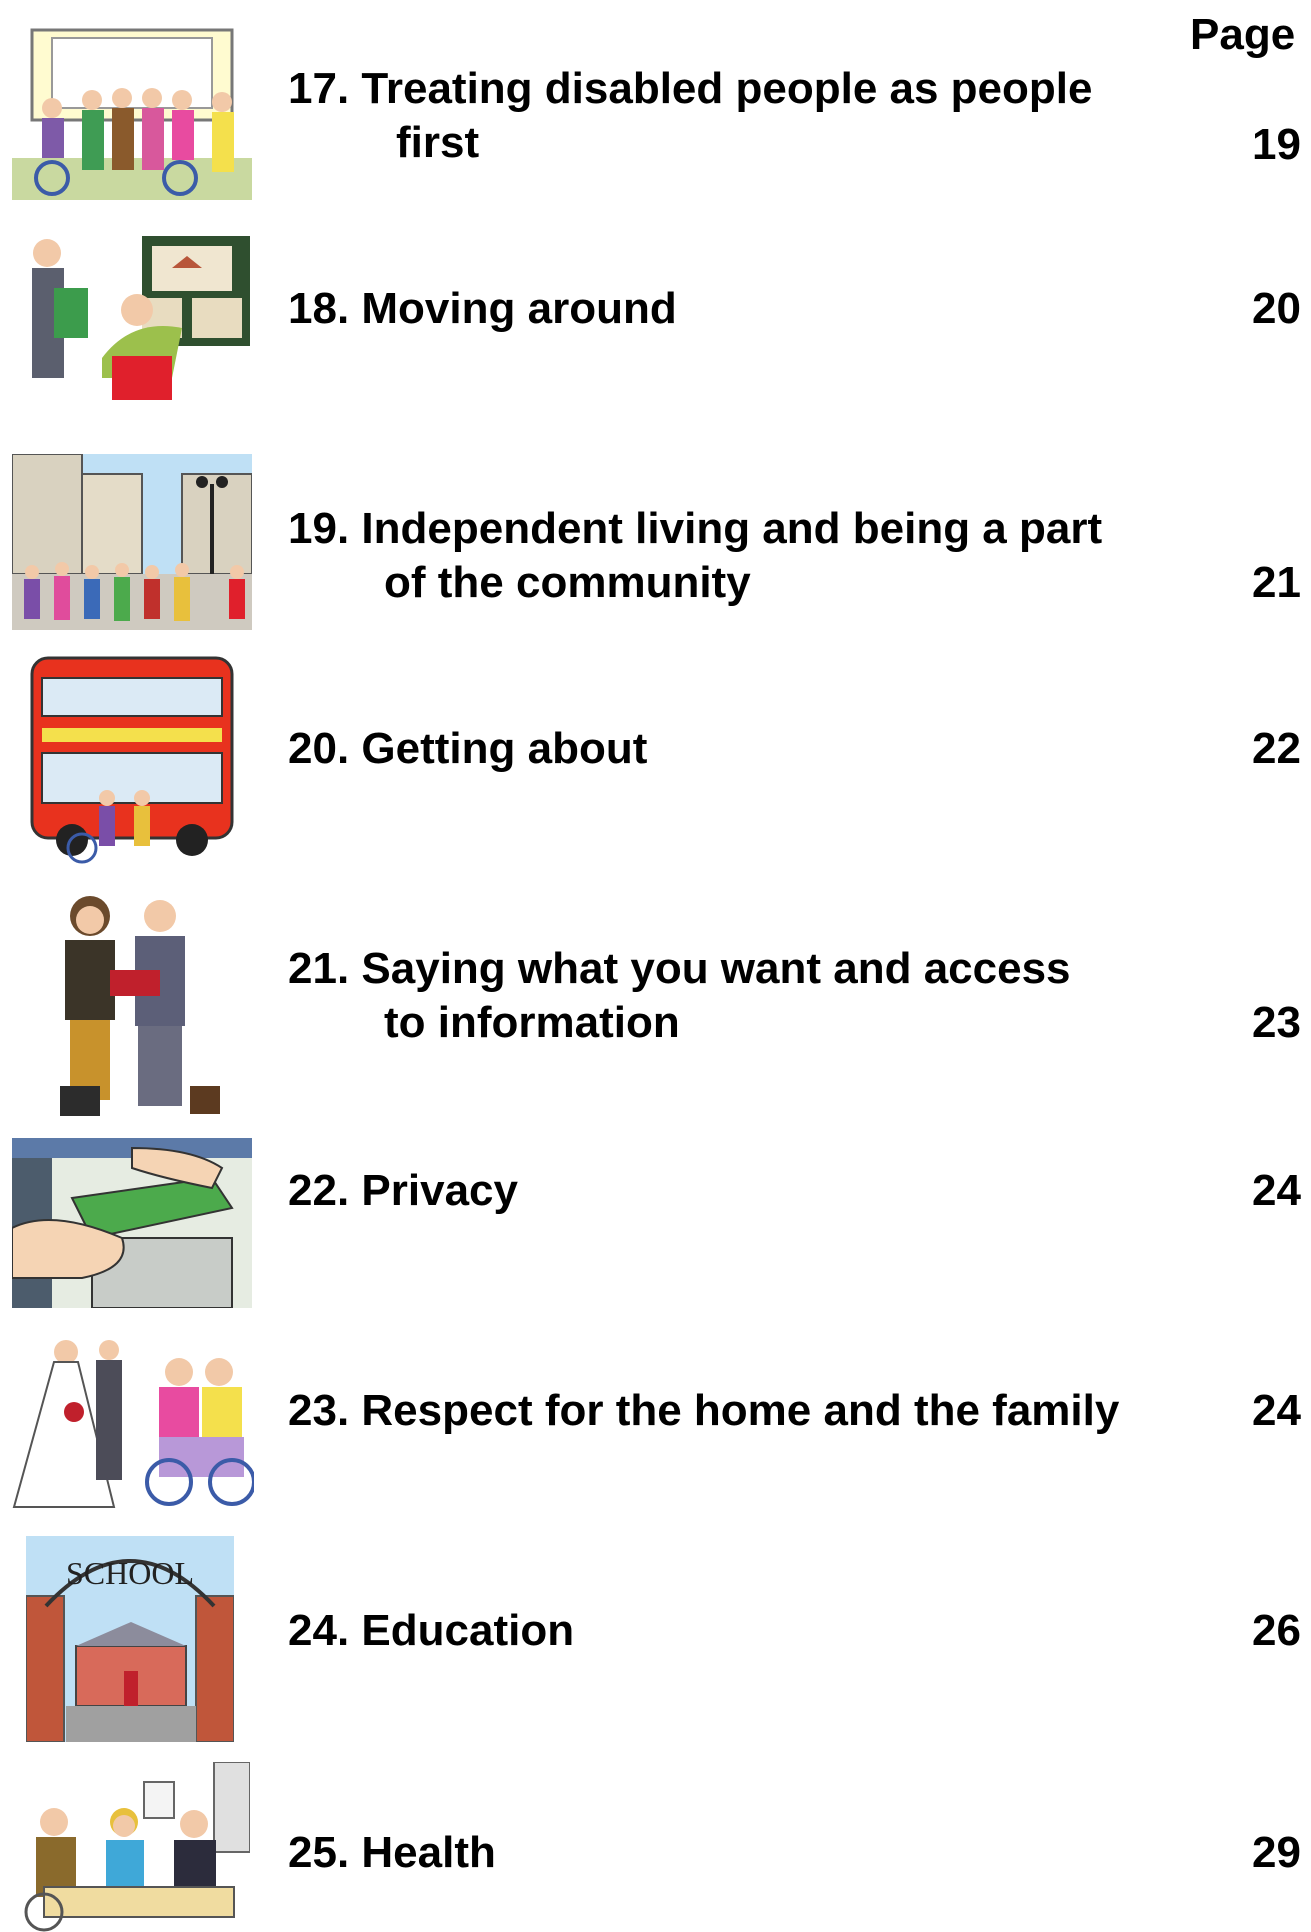  I want to click on entry-title-line1: Saying what you want and access, so click(716, 968).